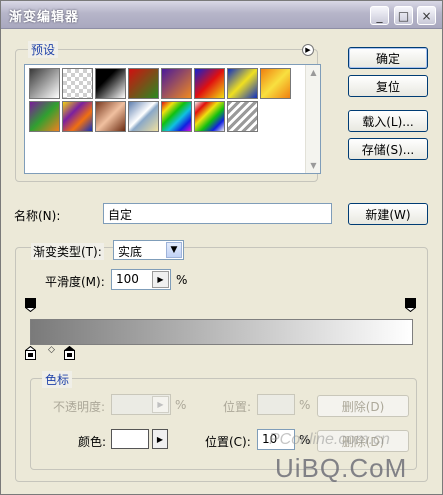 The height and width of the screenshot is (495, 443). I want to click on color-stops-legend: 色标, so click(57, 379).